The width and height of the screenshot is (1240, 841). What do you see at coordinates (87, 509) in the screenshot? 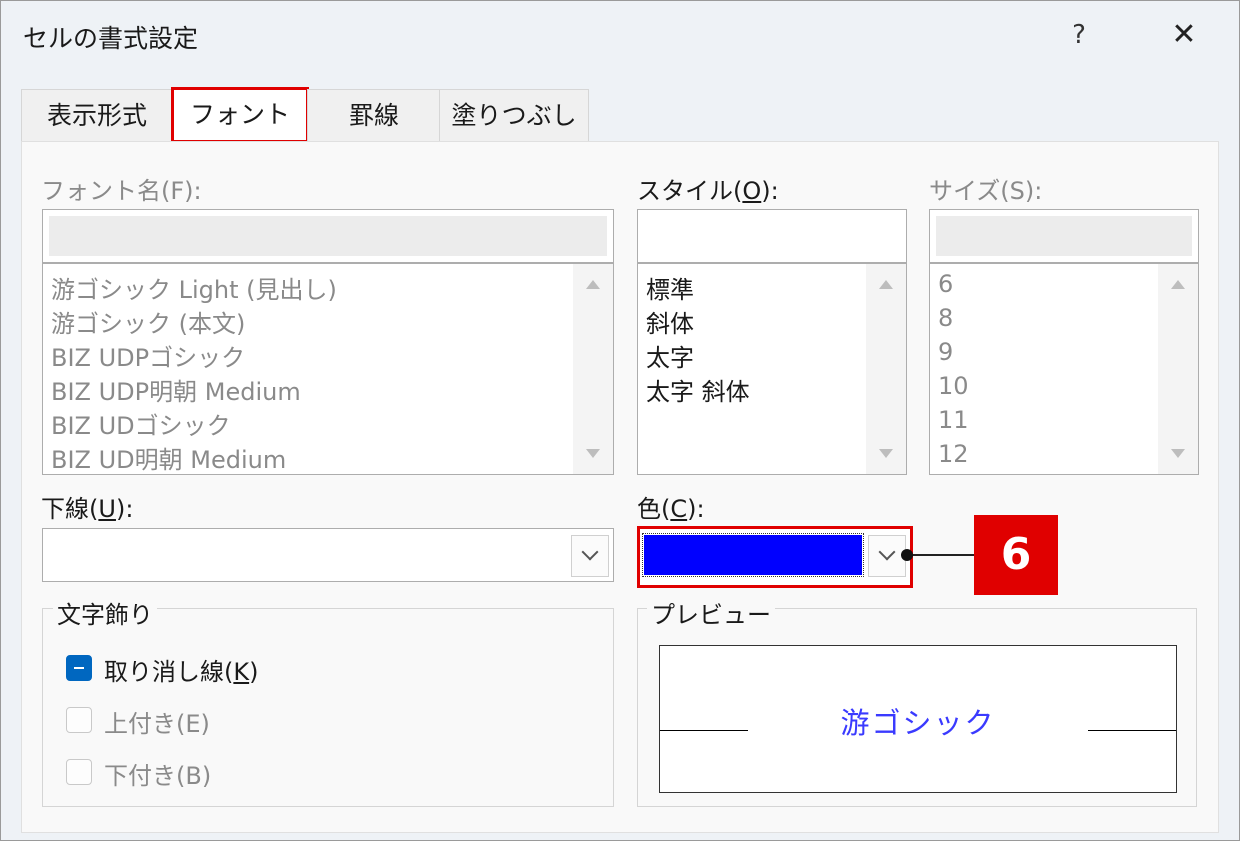
I see `underline-label: 下線(U):` at bounding box center [87, 509].